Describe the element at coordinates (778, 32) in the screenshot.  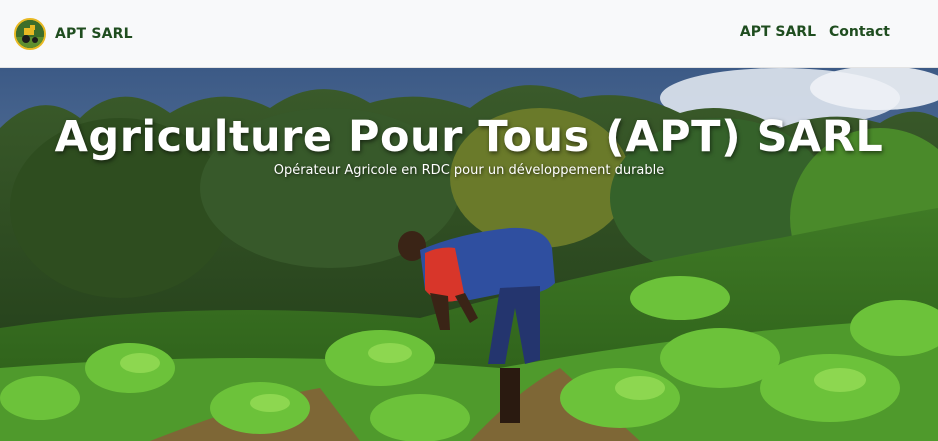
I see `nav-link-apt-sarl: APT SARL` at that location.